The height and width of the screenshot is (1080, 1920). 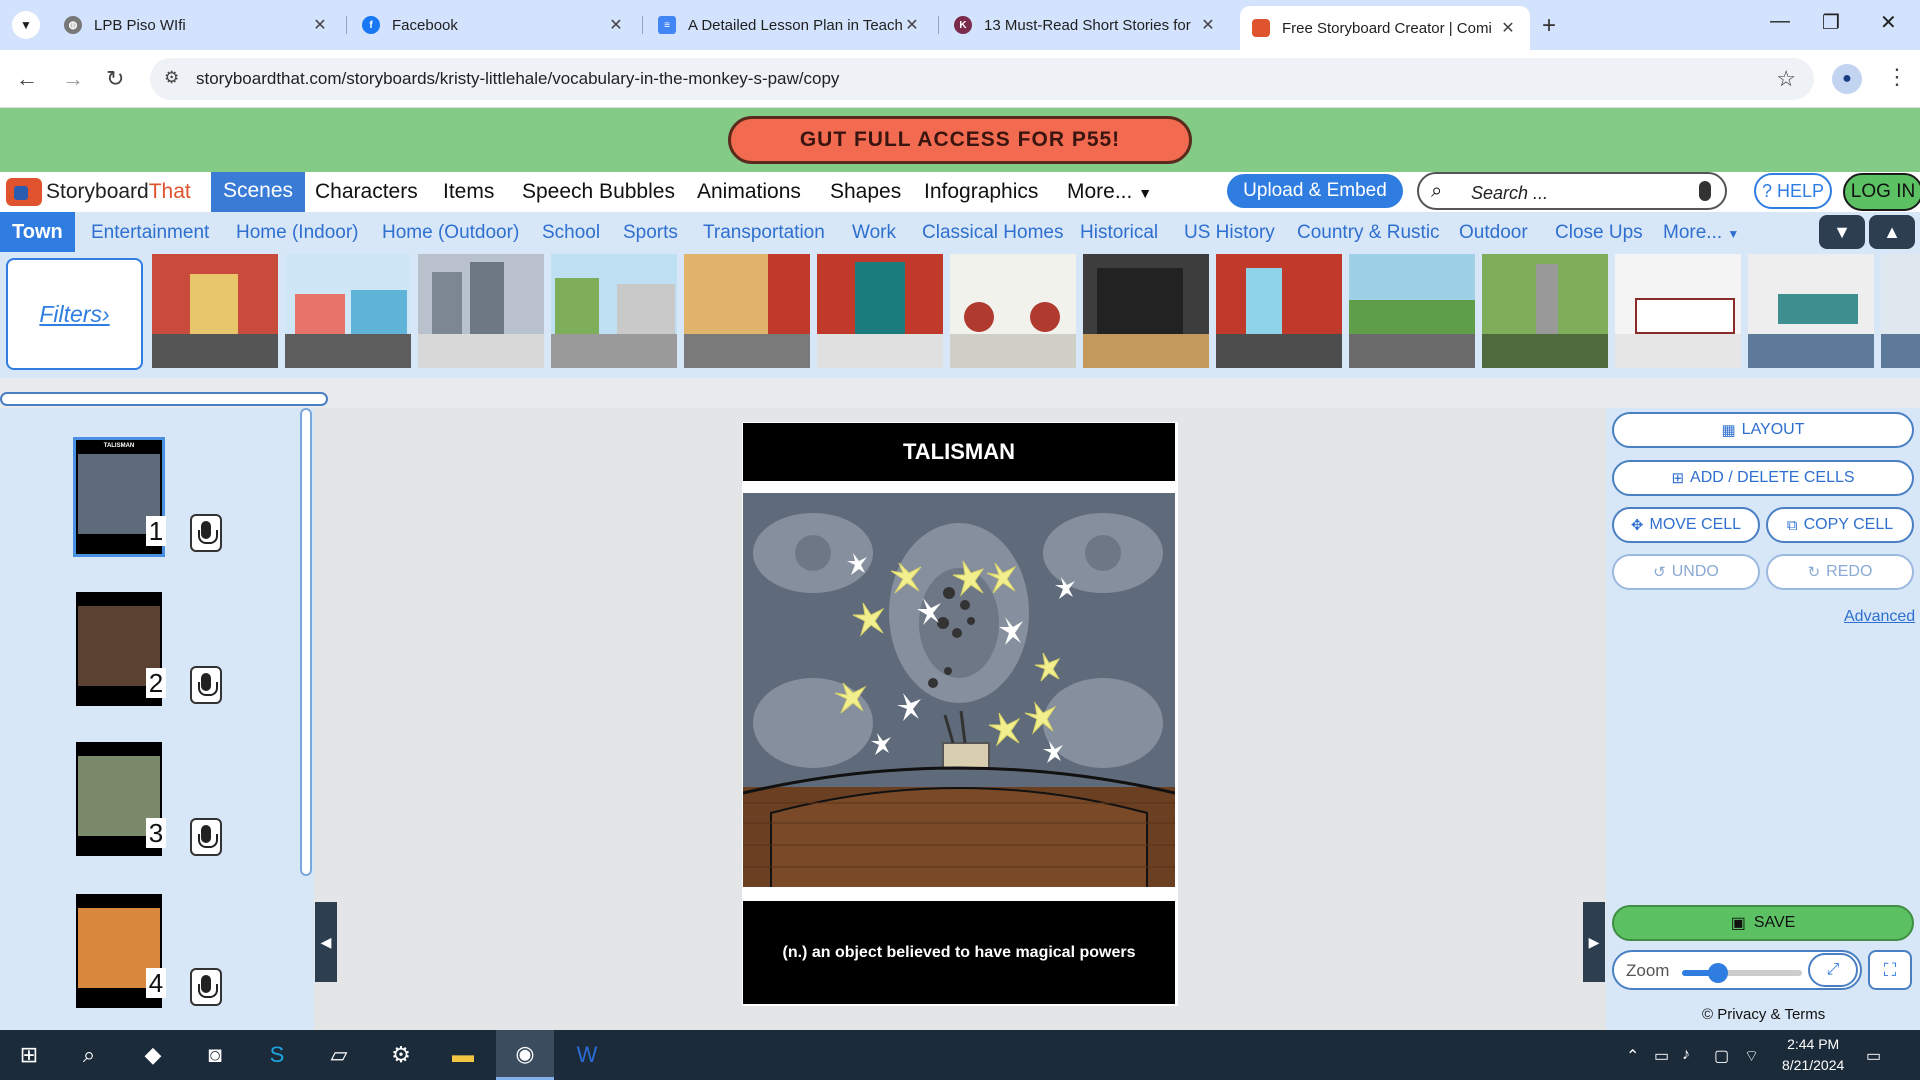 What do you see at coordinates (1842, 232) in the screenshot?
I see `scroll-down-button: ▼` at bounding box center [1842, 232].